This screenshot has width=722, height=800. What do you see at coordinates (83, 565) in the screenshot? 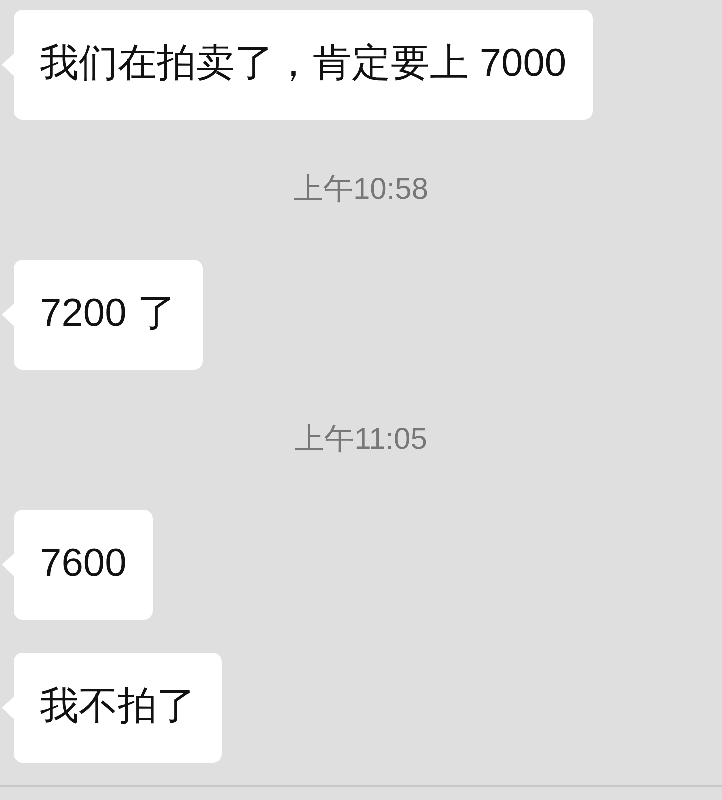
I see `message-bubble: 7600` at bounding box center [83, 565].